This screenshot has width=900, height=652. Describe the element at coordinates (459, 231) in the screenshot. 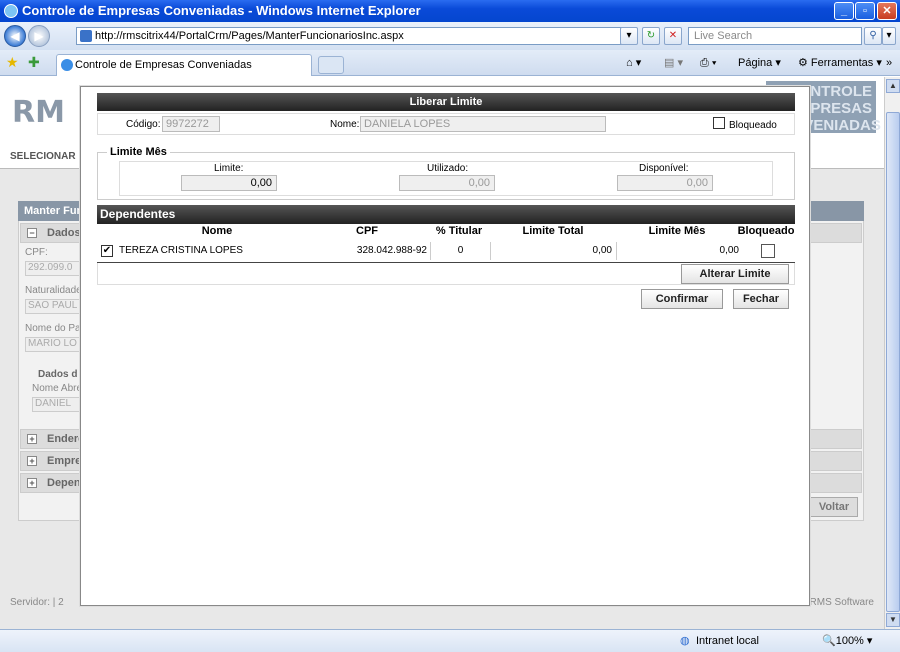

I see `col-titular: % Titular` at that location.